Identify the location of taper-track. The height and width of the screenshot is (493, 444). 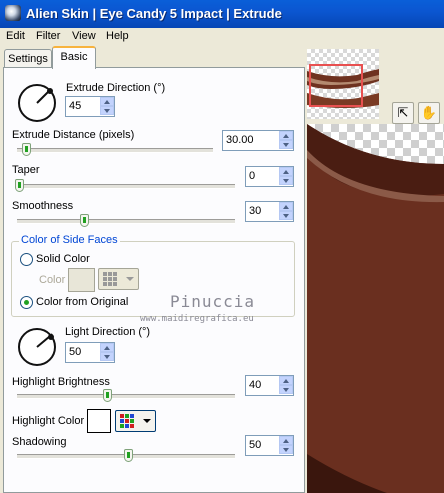
(126, 186).